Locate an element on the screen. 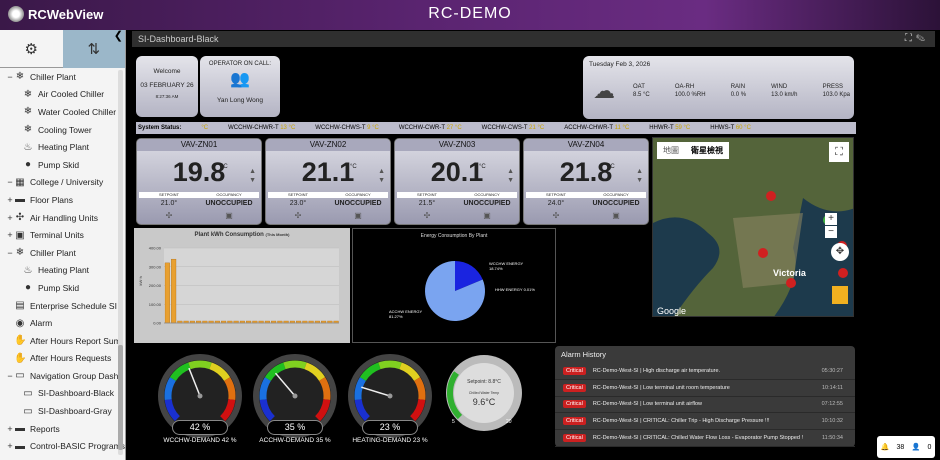 The width and height of the screenshot is (940, 460). sidebar-item: ◉ Alarm is located at coordinates (62, 323).